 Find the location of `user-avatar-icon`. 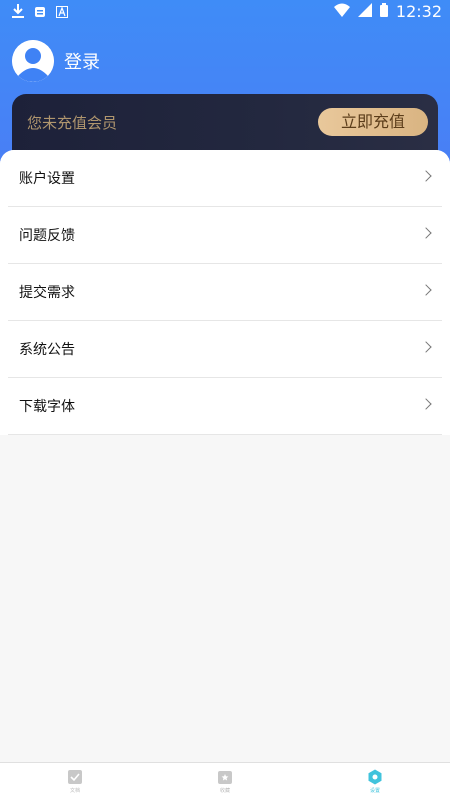

user-avatar-icon is located at coordinates (33, 61).